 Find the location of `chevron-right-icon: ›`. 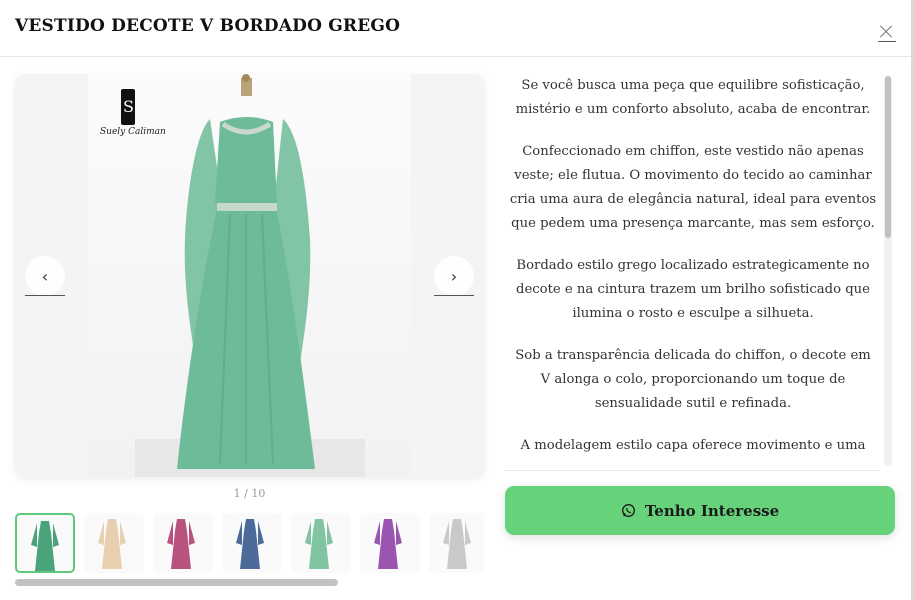

chevron-right-icon: › is located at coordinates (454, 276).